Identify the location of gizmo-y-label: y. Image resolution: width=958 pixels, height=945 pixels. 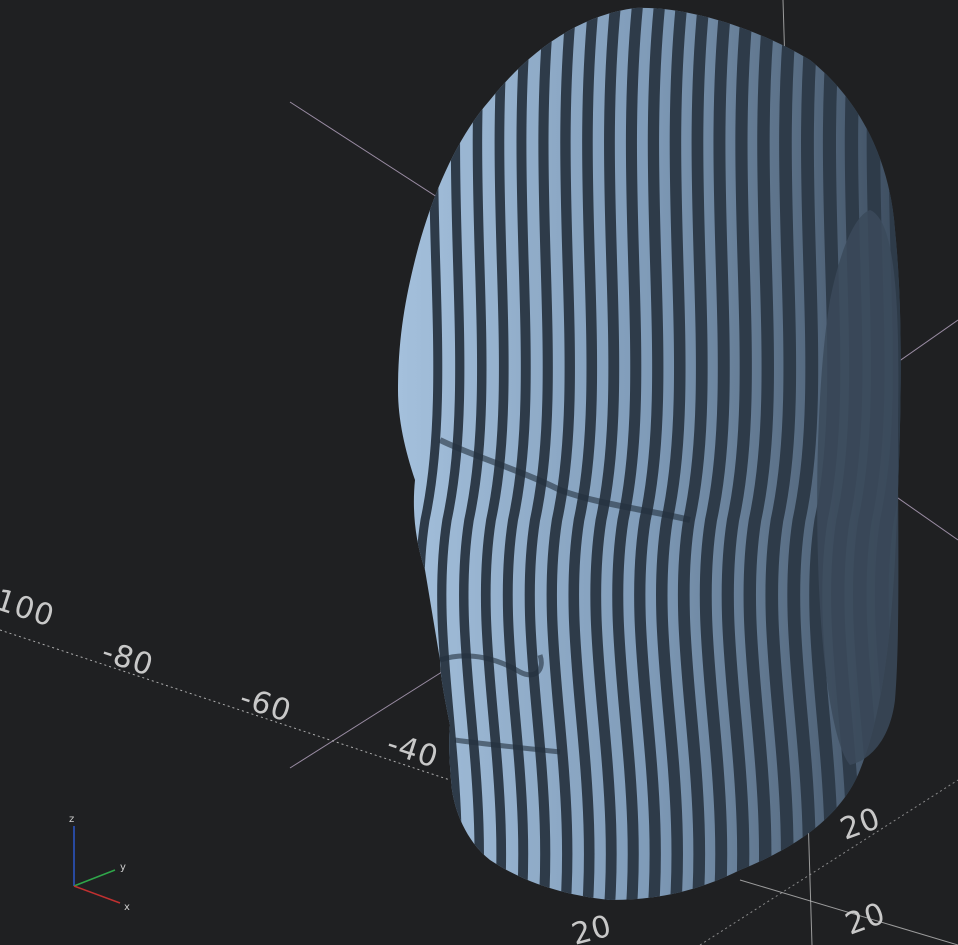
(123, 867).